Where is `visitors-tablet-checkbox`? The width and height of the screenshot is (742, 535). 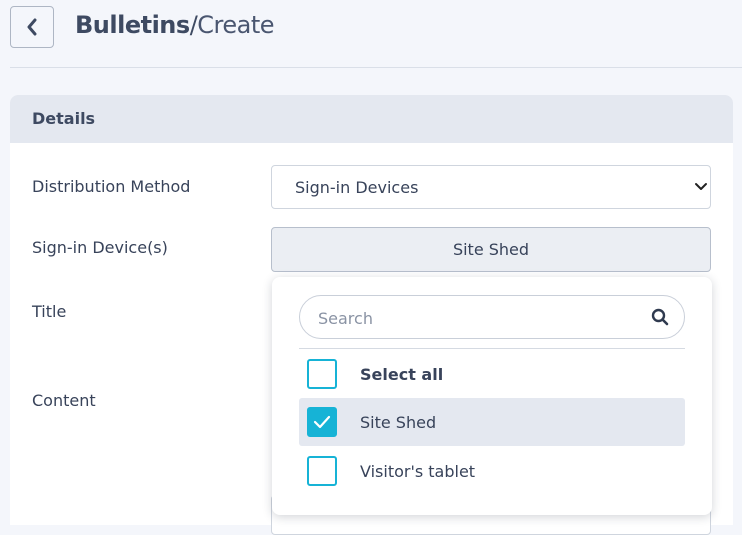
visitors-tablet-checkbox is located at coordinates (322, 471).